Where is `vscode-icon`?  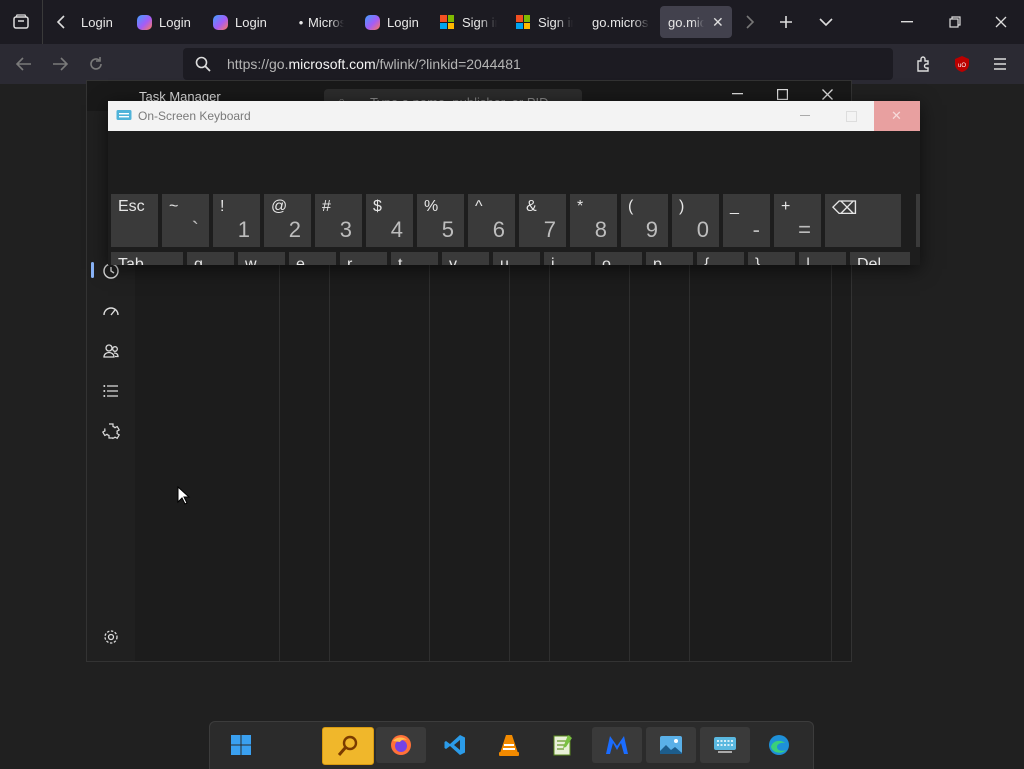 vscode-icon is located at coordinates (455, 745).